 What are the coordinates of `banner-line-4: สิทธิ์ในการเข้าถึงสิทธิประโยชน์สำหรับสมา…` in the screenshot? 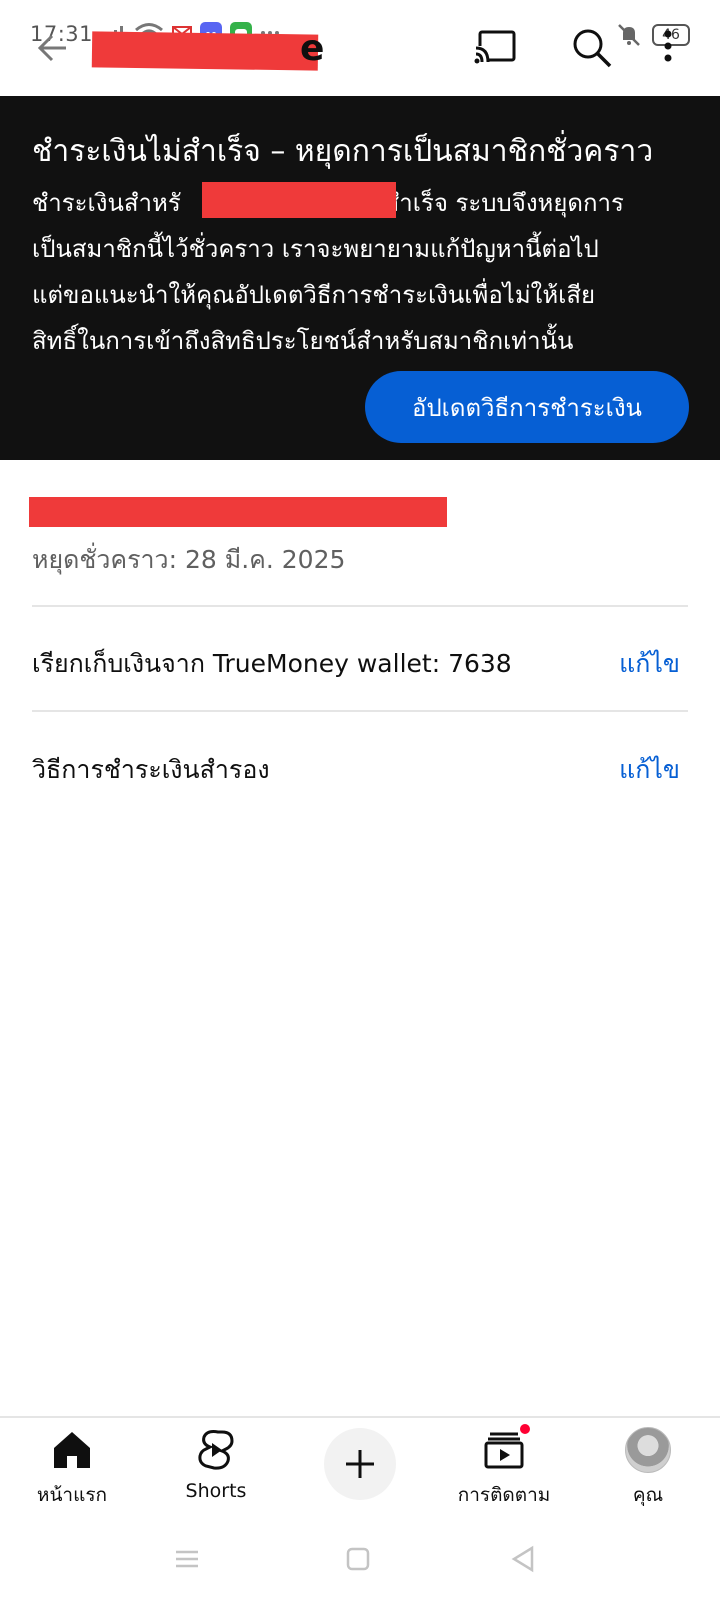 It's located at (303, 341).